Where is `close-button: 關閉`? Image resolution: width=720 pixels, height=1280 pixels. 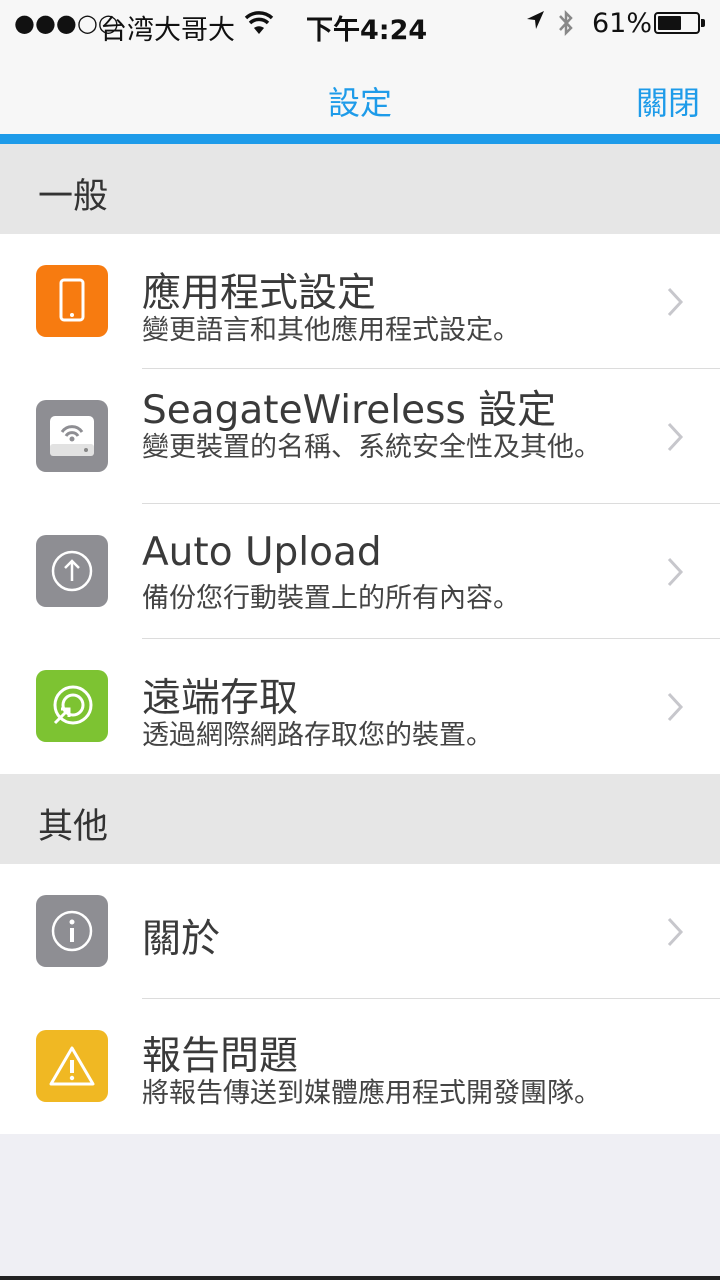 close-button: 關閉 is located at coordinates (668, 101).